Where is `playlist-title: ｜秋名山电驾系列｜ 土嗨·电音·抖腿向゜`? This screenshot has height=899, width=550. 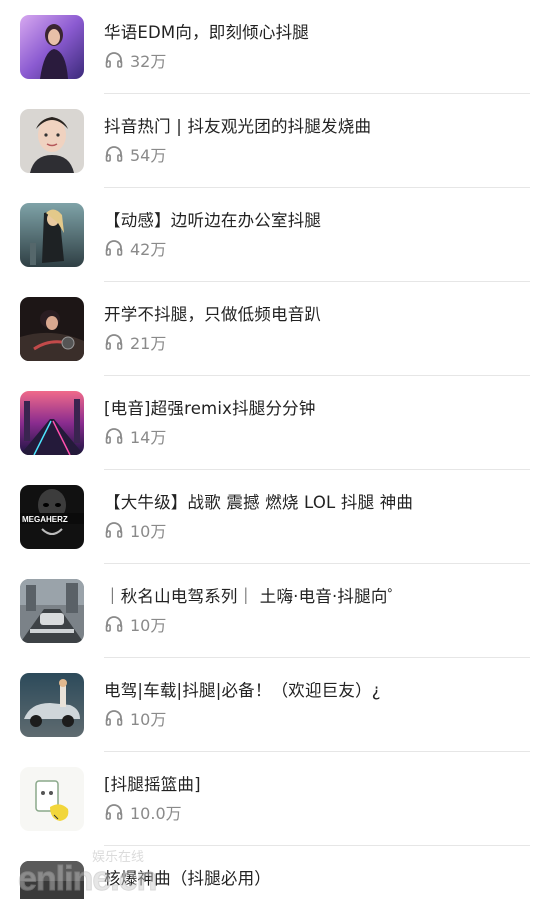
playlist-title: ｜秋名山电驾系列｜ 土嗨·电音·抖腿向゜ is located at coordinates (254, 596).